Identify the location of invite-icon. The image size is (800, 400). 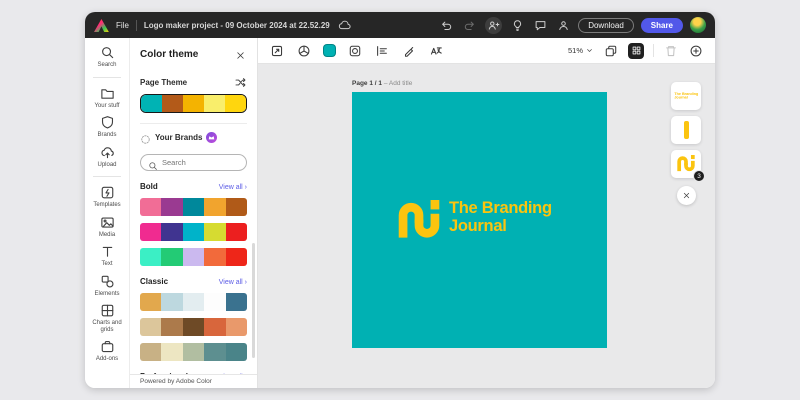
(494, 25).